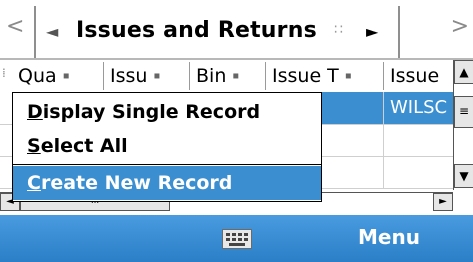  What do you see at coordinates (415, 76) in the screenshot?
I see `column-header-label: Issue` at bounding box center [415, 76].